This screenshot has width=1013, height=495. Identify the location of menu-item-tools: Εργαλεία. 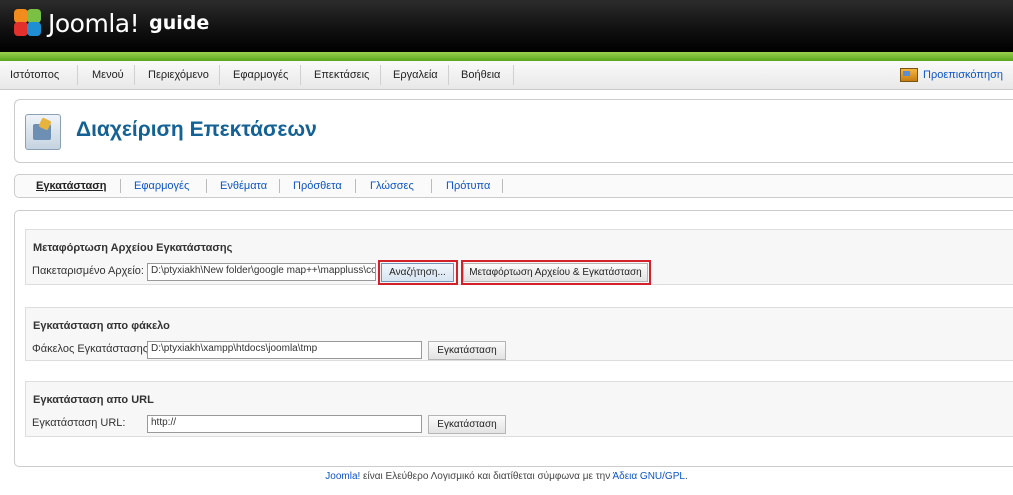
(415, 75).